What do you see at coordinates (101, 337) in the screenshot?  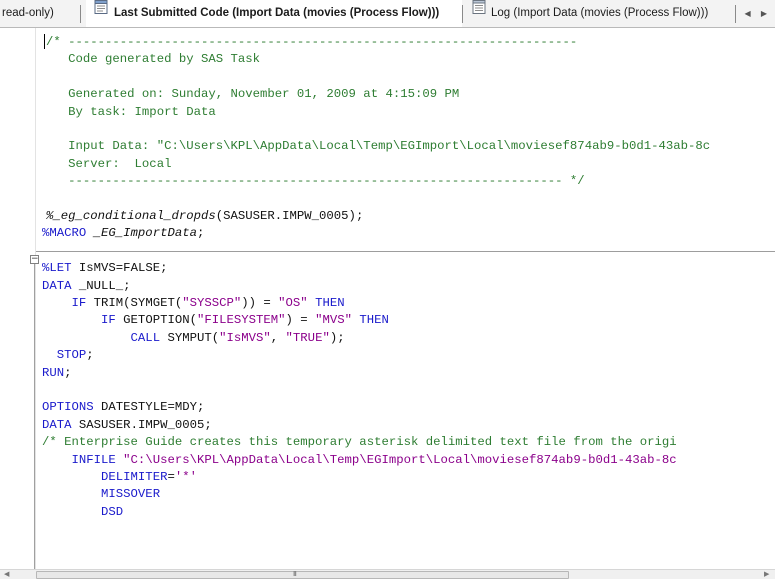 I see `code-token: CALL` at bounding box center [101, 337].